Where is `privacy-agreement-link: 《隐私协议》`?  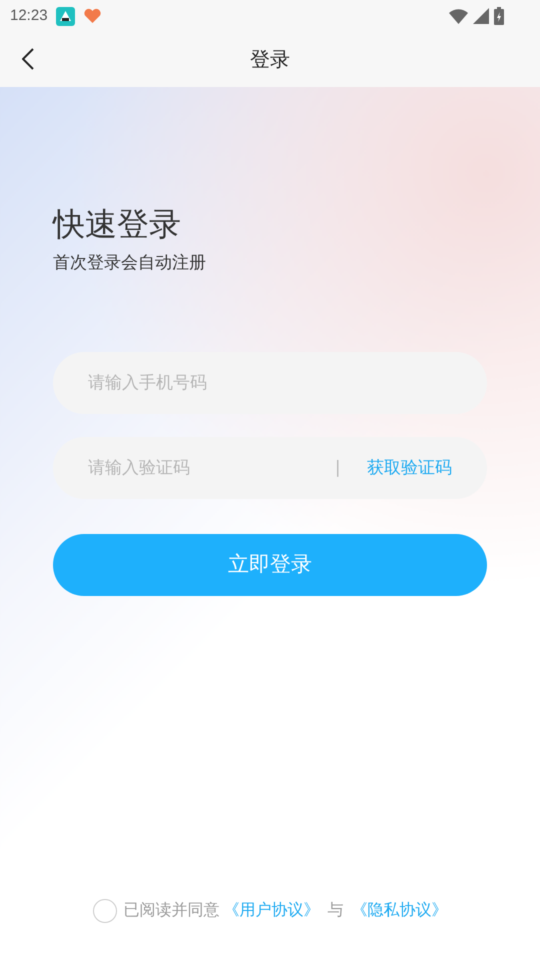
privacy-agreement-link: 《隐私协议》 is located at coordinates (400, 911).